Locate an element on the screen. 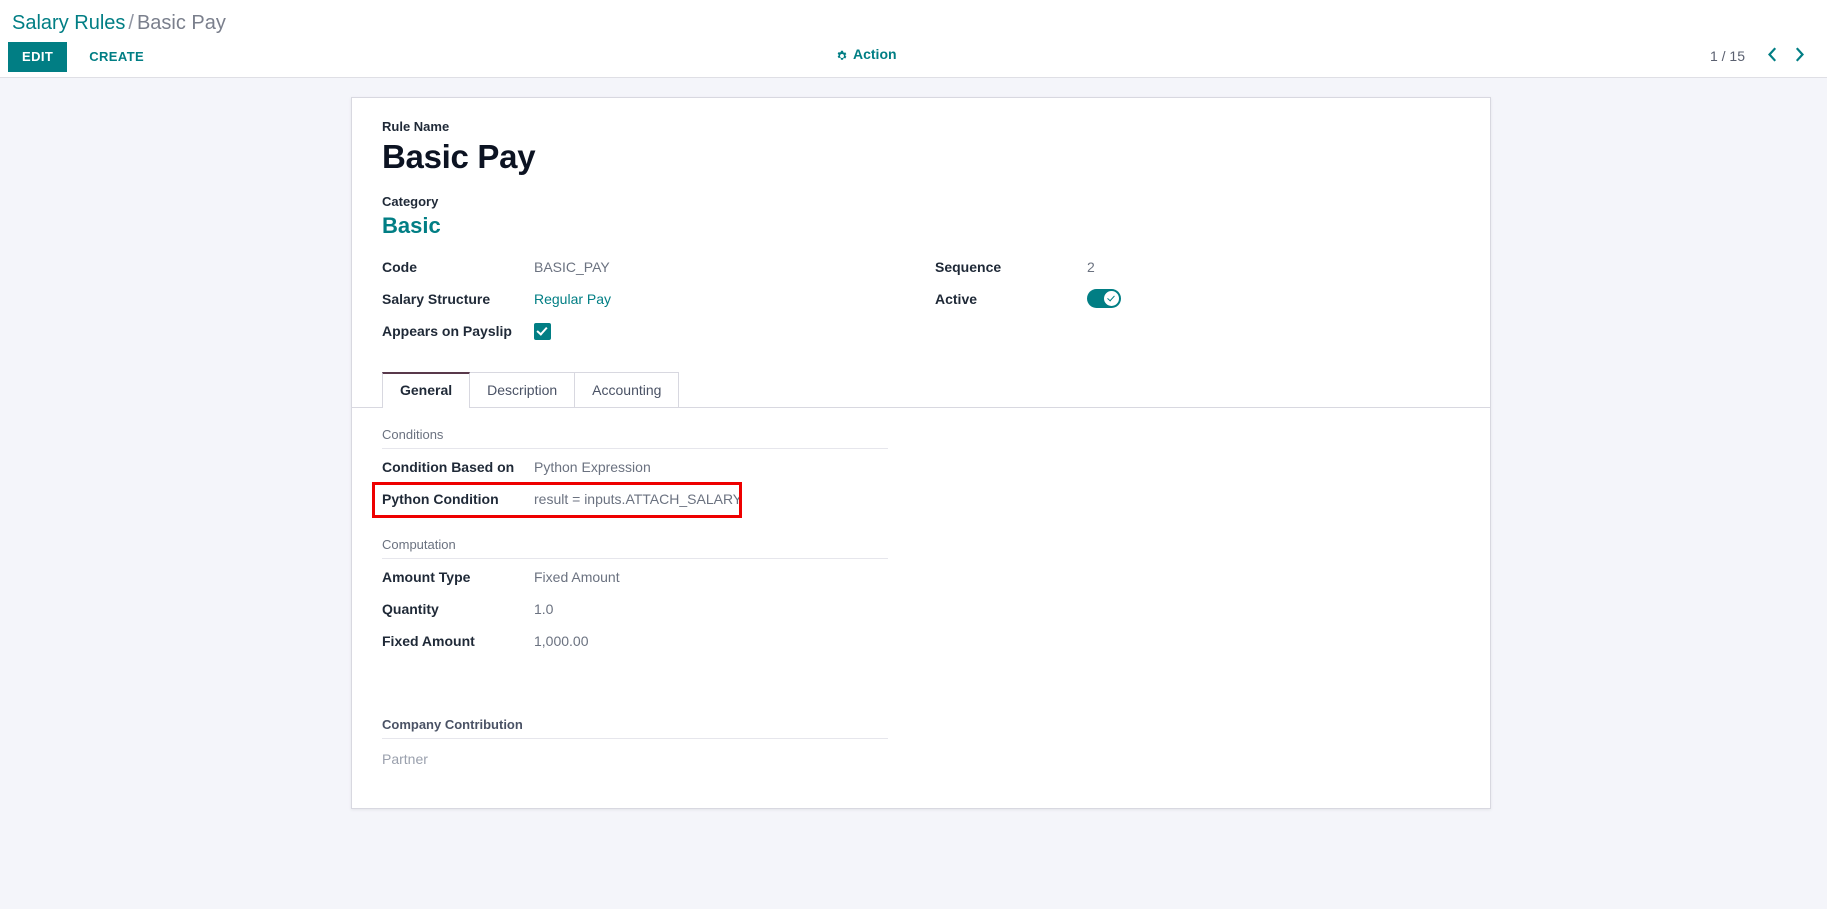  field-row-condition-based-on: Condition Based on Python Expression is located at coordinates (921, 470).